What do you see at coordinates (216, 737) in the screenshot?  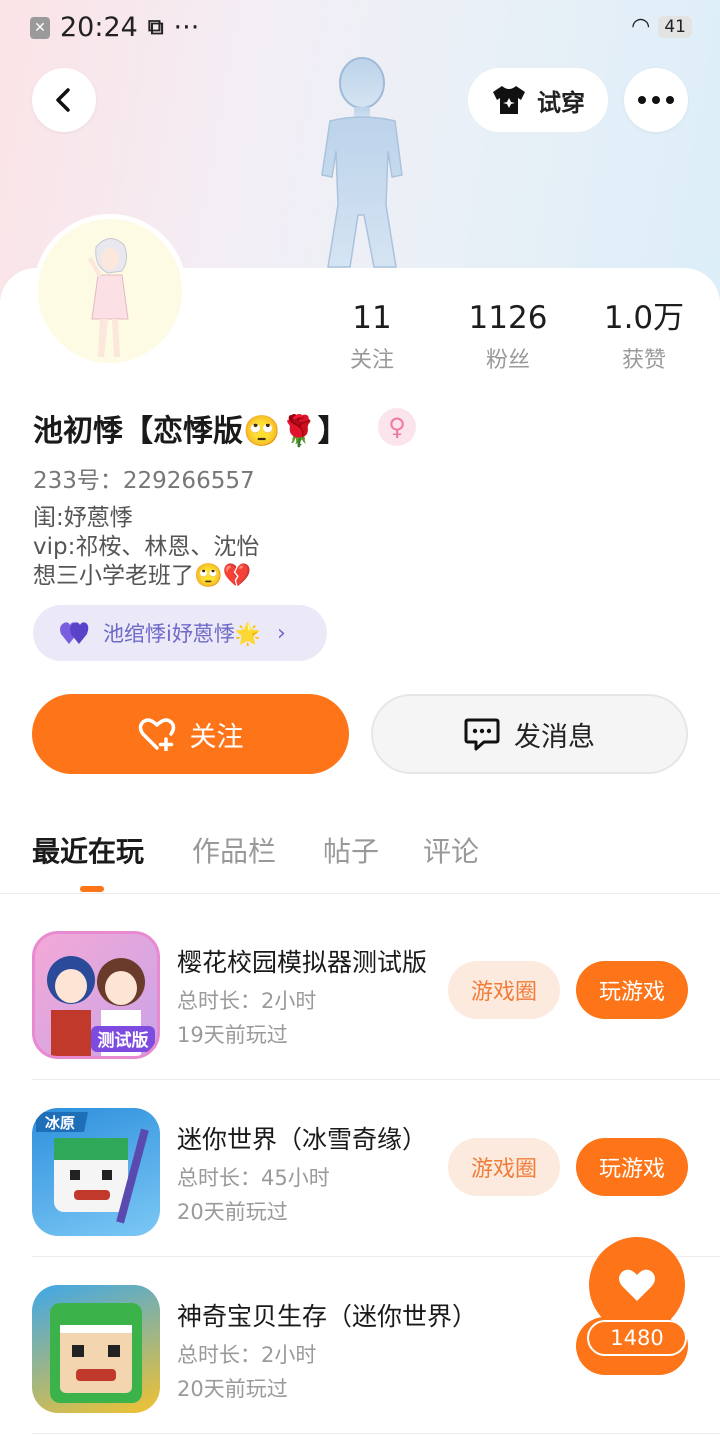 I see `follow-label: 关注` at bounding box center [216, 737].